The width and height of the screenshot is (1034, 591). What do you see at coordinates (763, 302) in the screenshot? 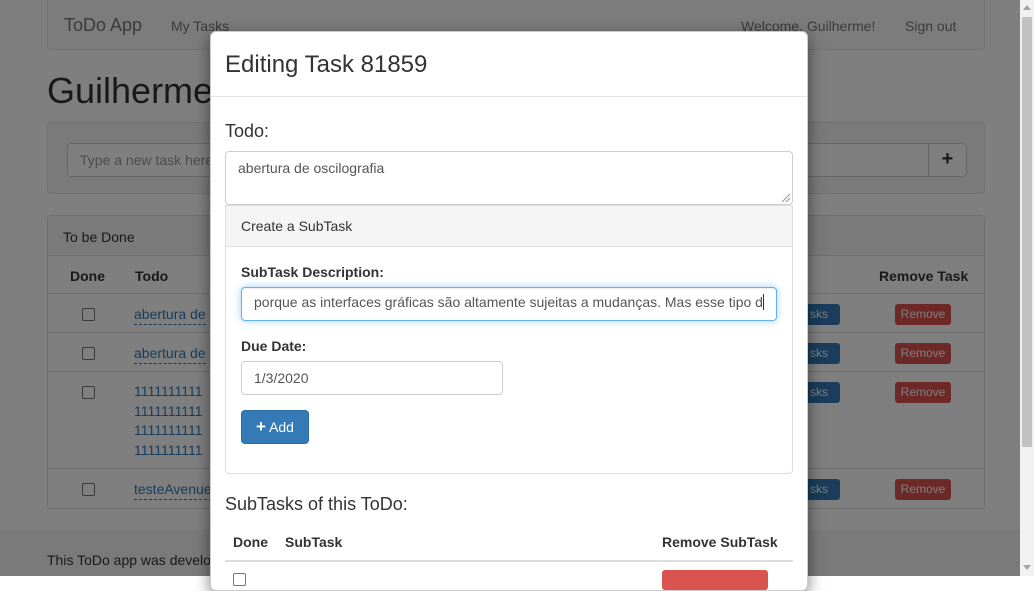
I see `text-cursor` at bounding box center [763, 302].